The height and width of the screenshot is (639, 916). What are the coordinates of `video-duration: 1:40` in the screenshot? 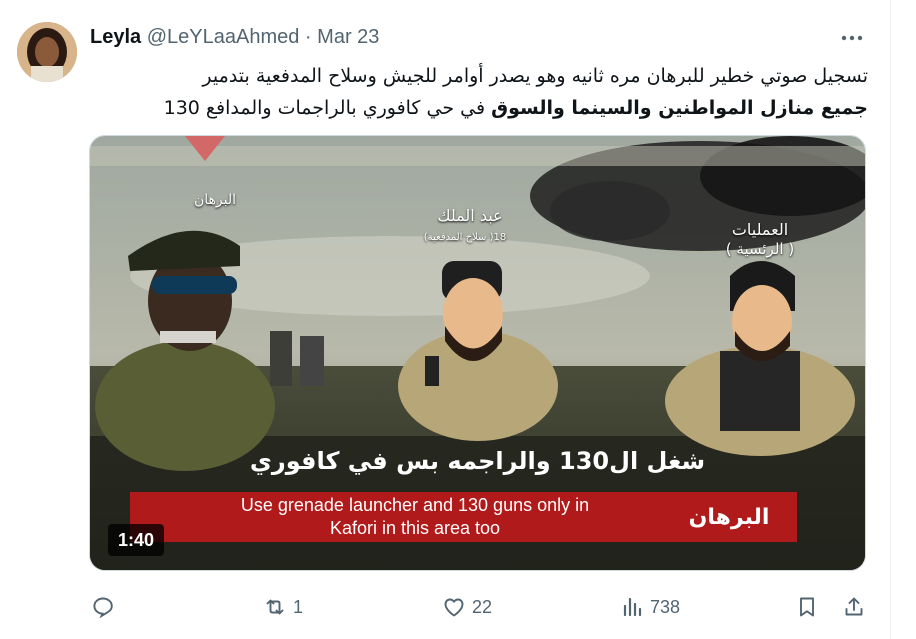 It's located at (136, 540).